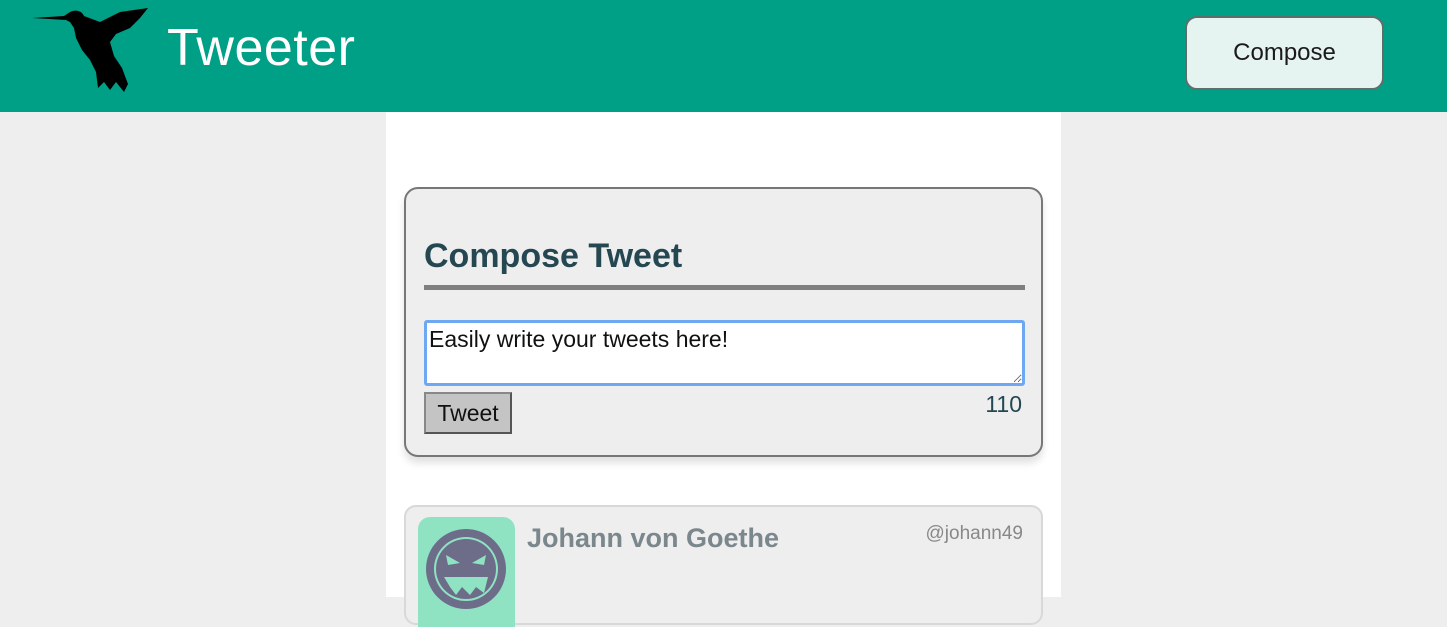  Describe the element at coordinates (466, 569) in the screenshot. I see `devil-face-avatar-icon` at that location.